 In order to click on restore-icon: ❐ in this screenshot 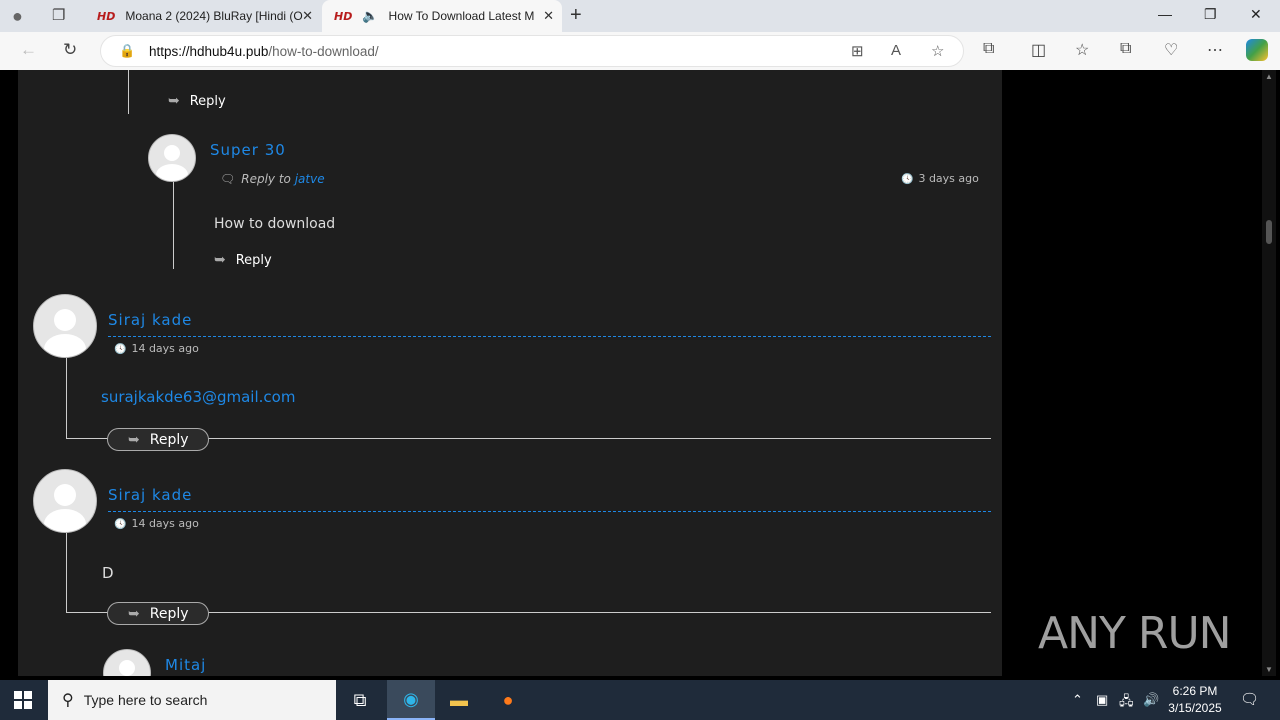, I will do `click(1210, 14)`.